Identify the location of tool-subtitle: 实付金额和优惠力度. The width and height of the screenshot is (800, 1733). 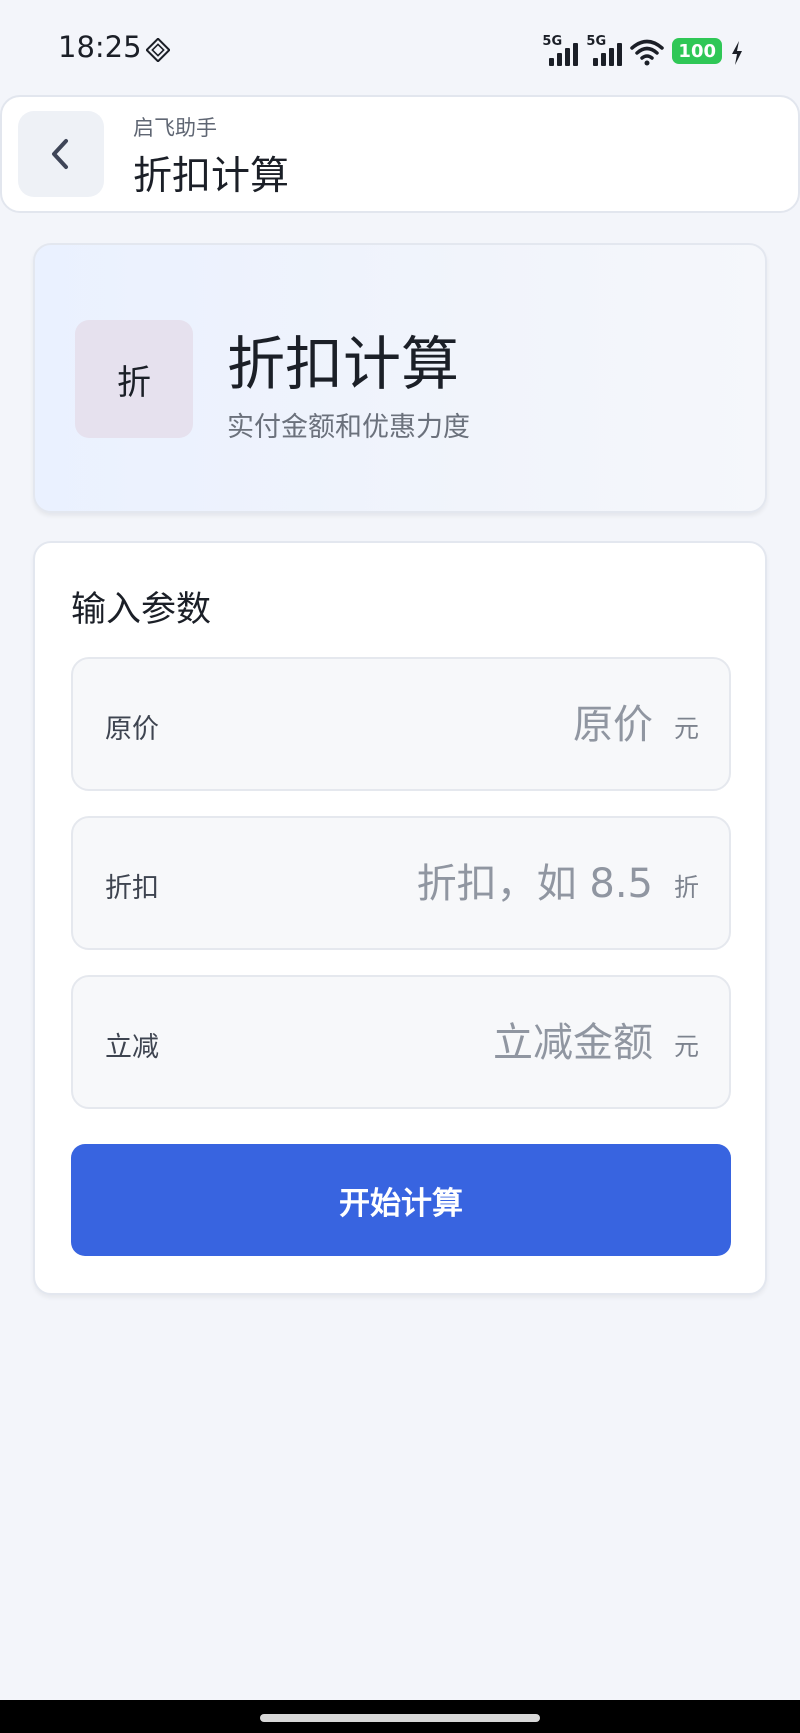
(348, 427).